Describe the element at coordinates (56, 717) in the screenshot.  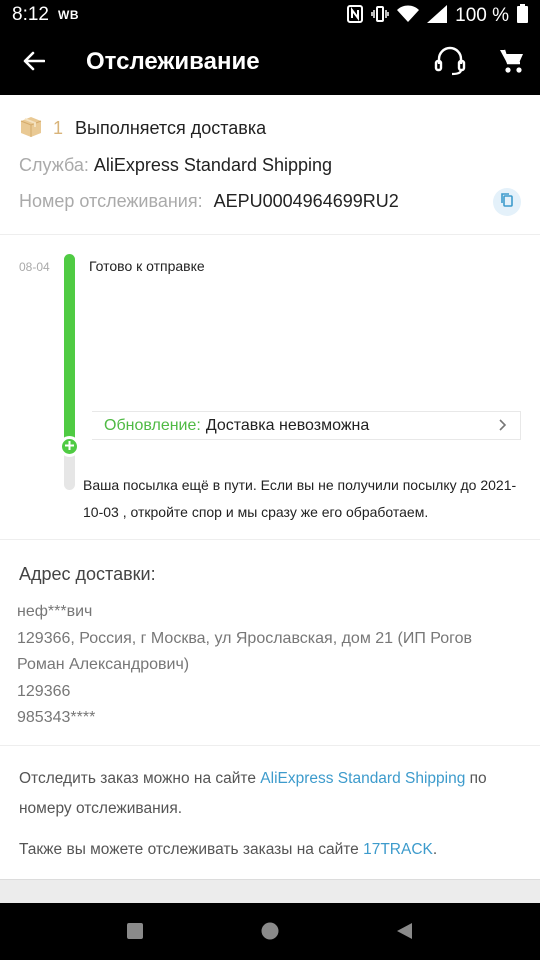
I see `recipient-phone: 985343****` at that location.